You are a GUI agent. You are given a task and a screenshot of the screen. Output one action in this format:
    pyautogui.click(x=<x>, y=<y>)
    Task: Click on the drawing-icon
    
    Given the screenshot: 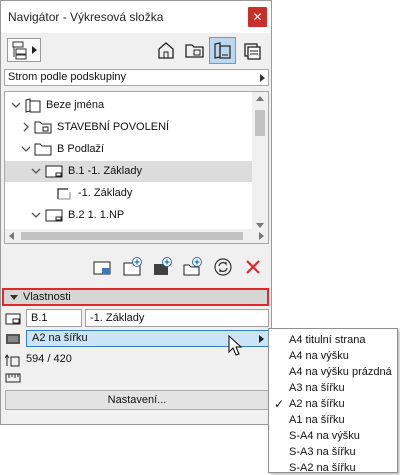 What is the action you would take?
    pyautogui.click(x=64, y=194)
    